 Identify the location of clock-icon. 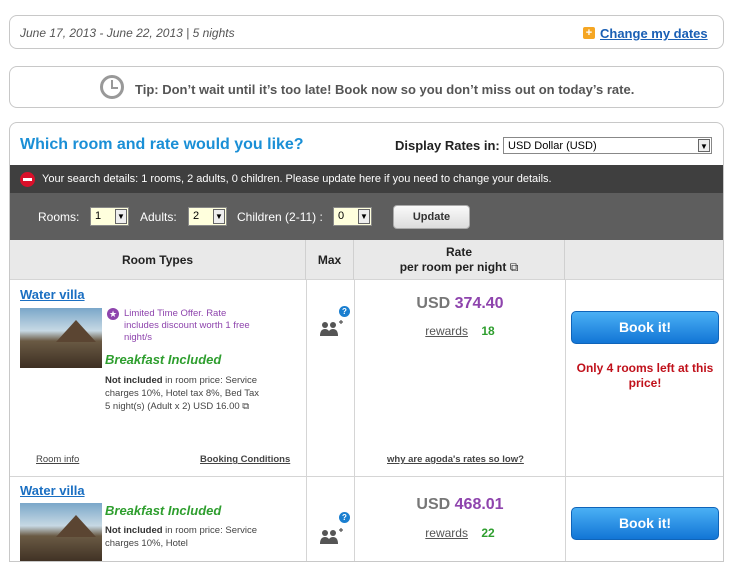
(112, 87).